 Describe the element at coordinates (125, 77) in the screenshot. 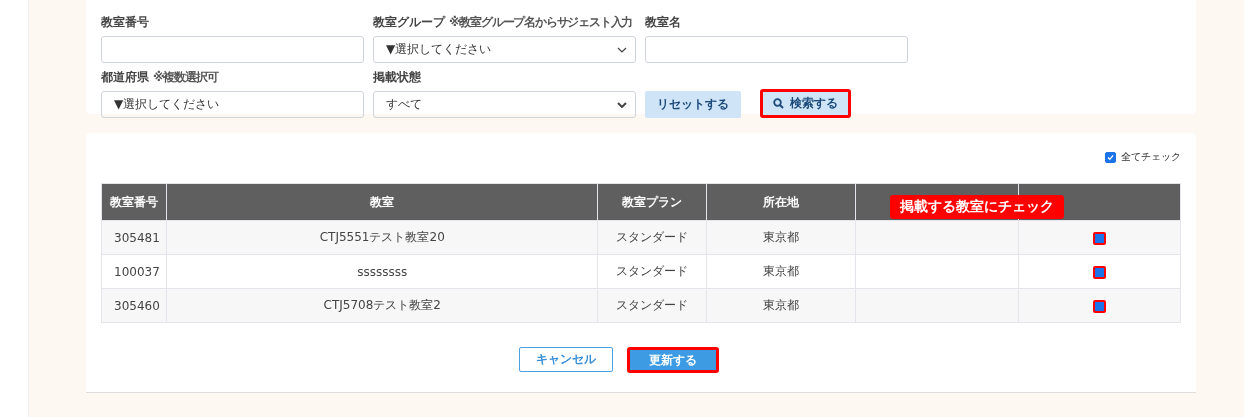

I see `field-label: 都道府県` at that location.